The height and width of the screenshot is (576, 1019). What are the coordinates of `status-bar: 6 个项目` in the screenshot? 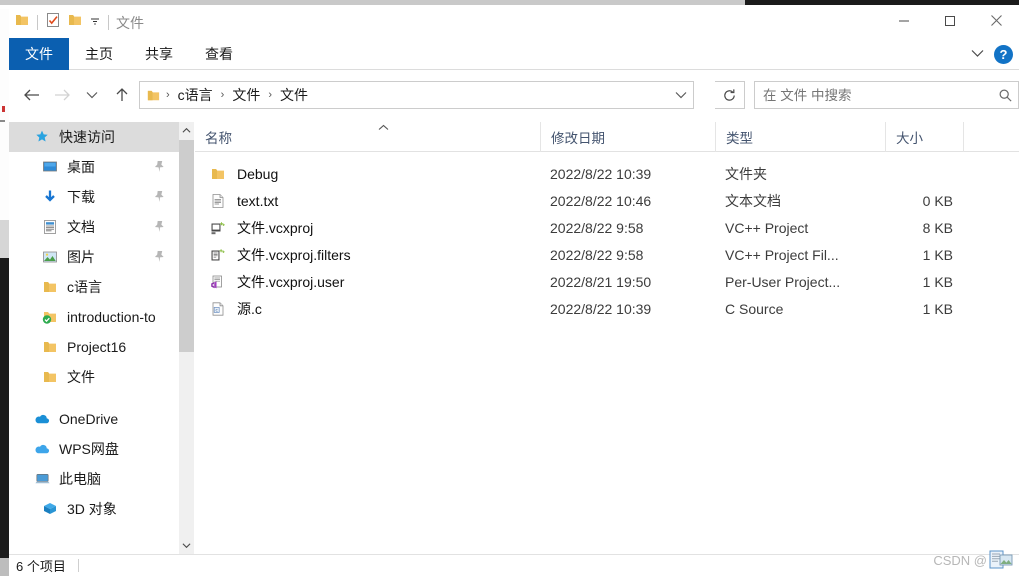 It's located at (514, 565).